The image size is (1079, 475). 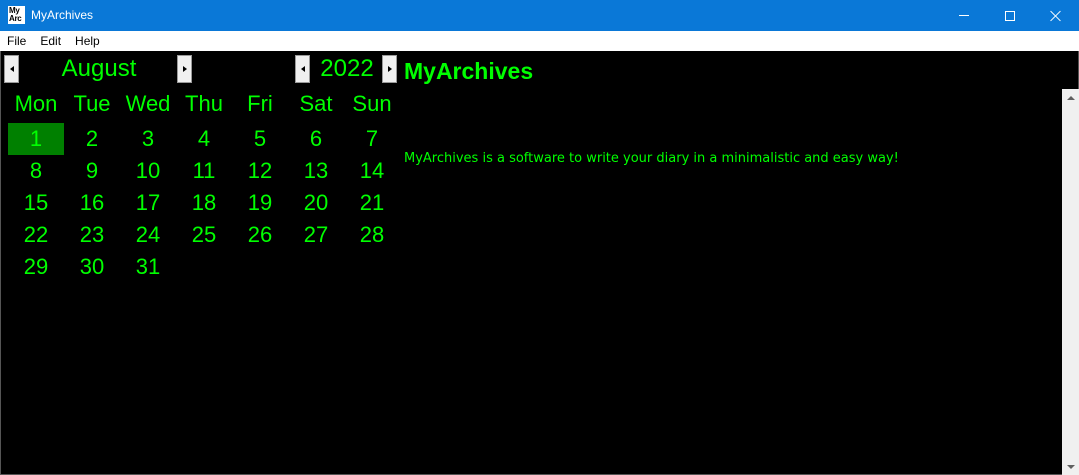 I want to click on prev-year-button, so click(x=302, y=69).